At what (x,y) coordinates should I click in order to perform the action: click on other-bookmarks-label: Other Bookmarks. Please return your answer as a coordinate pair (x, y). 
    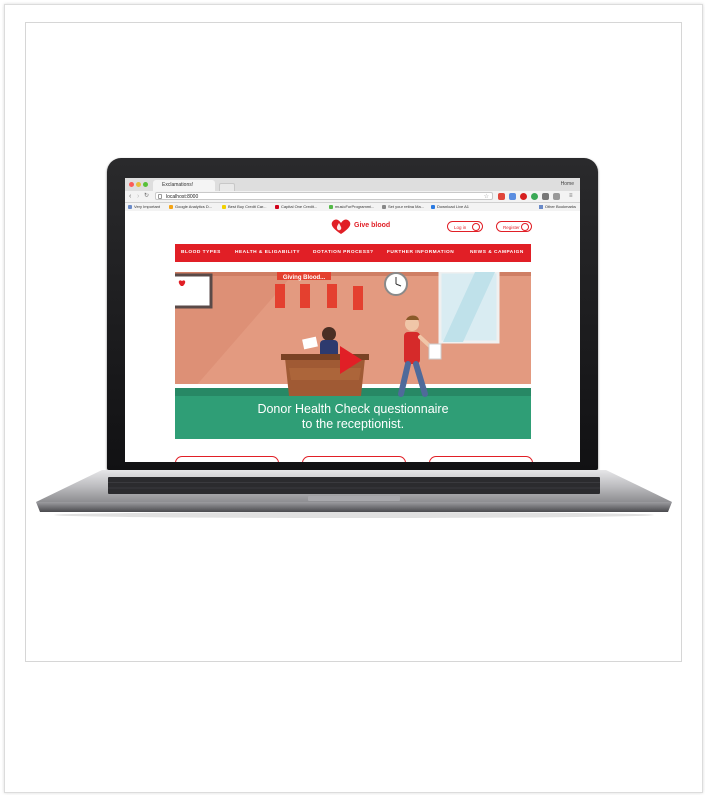
    Looking at the image, I should click on (560, 206).